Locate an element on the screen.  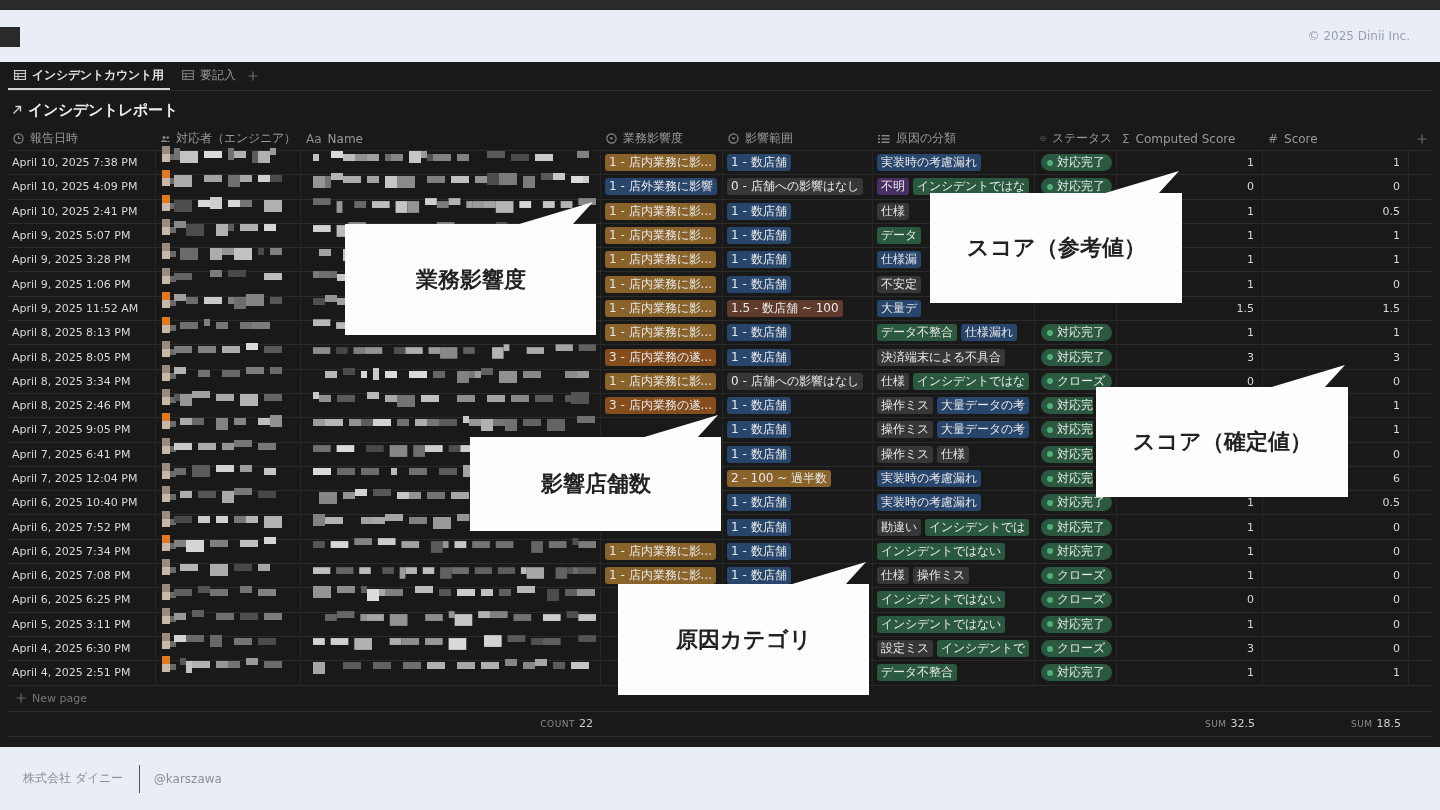
view-tab: 要記入 is located at coordinates (209, 76).